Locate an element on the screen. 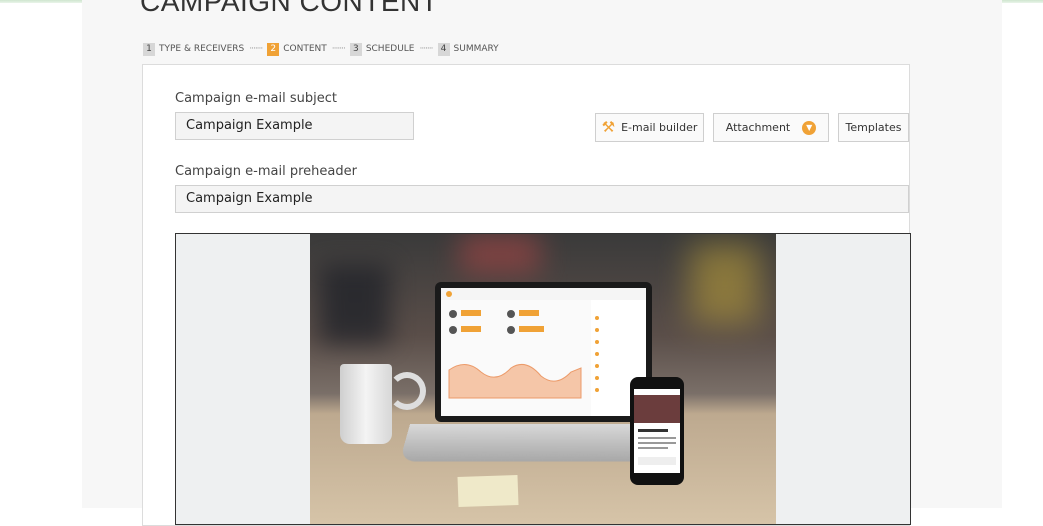 The image size is (1043, 526). subject-input: Campaign Example is located at coordinates (294, 126).